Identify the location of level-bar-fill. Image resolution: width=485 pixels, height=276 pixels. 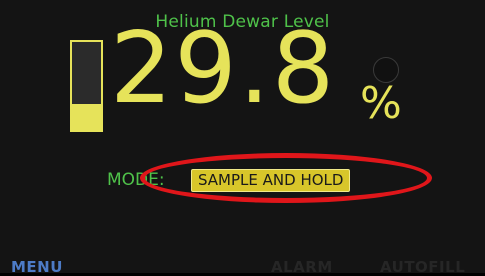
(86, 116).